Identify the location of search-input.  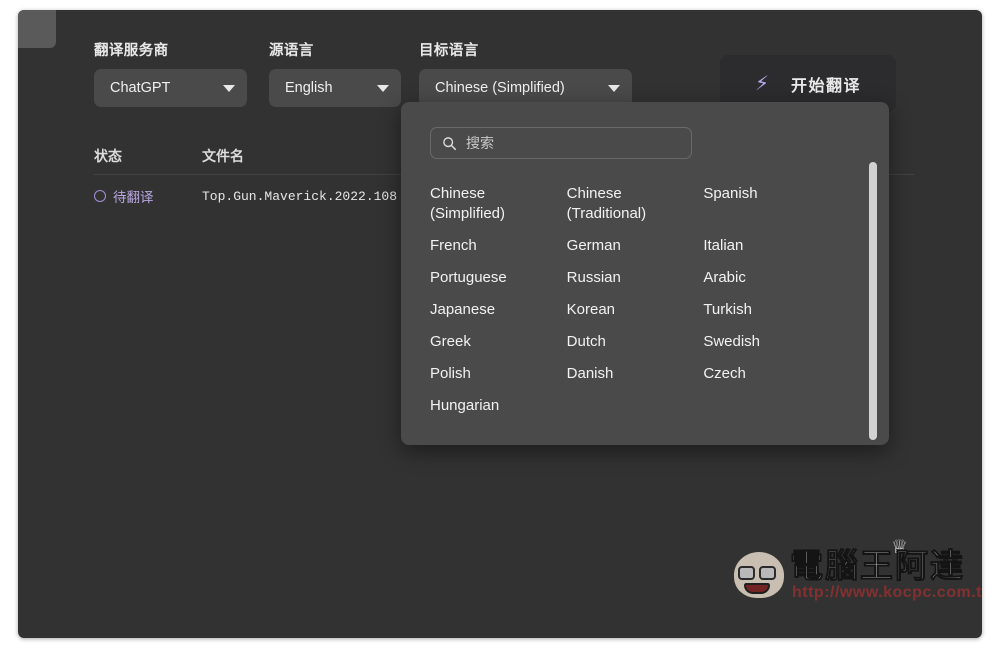
(573, 143).